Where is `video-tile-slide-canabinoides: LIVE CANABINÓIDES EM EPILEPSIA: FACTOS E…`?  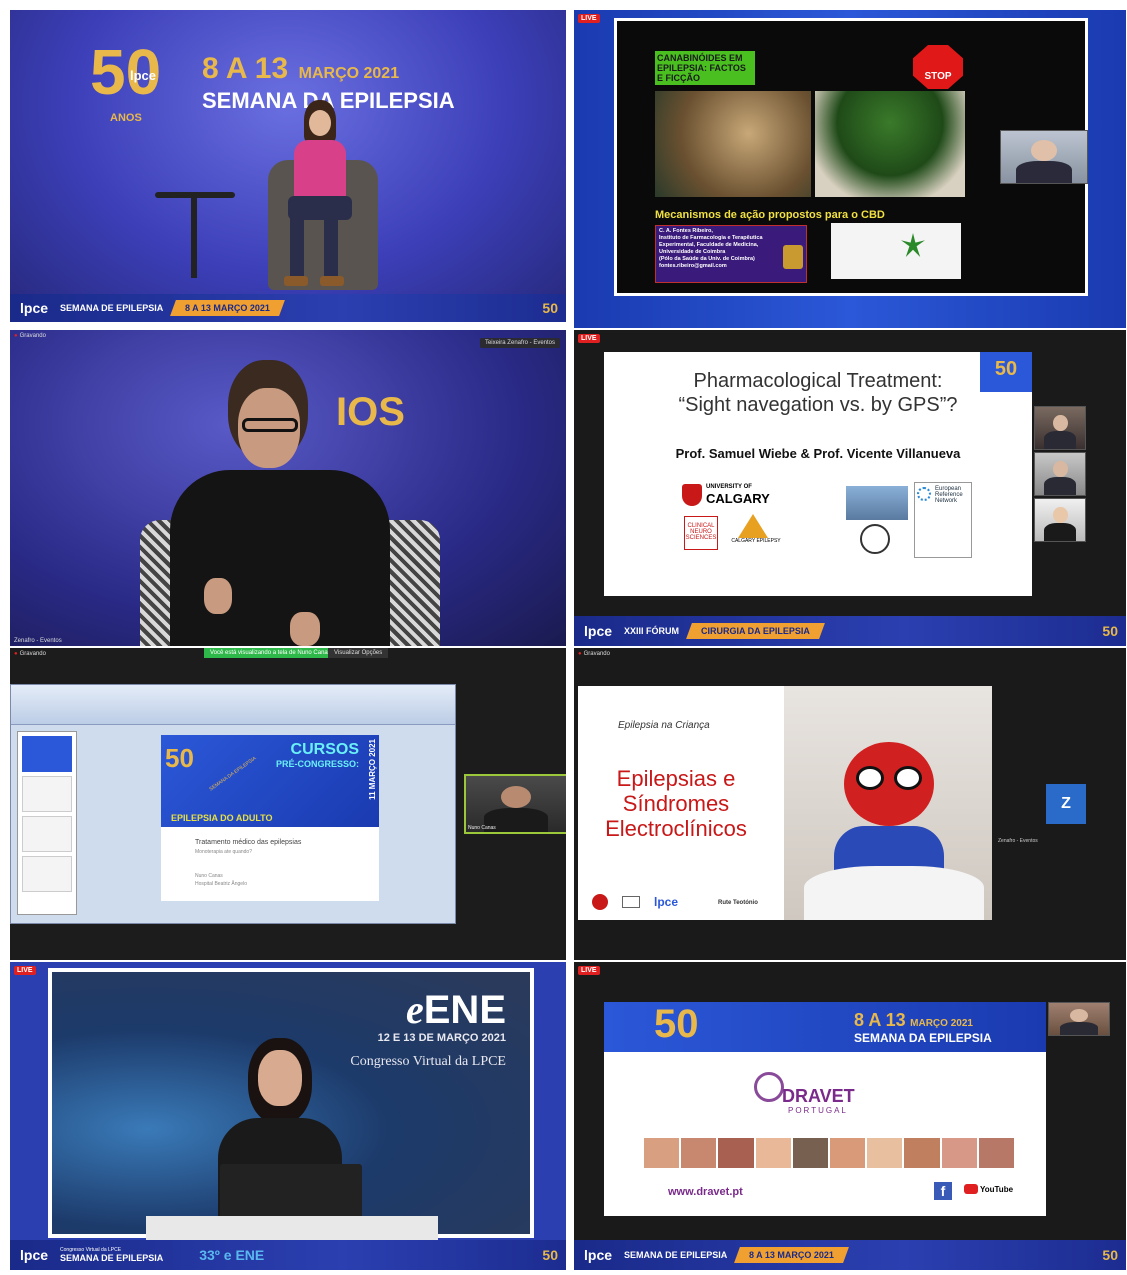
video-tile-slide-canabinoides: LIVE CANABINÓIDES EM EPILEPSIA: FACTOS E… is located at coordinates (850, 169).